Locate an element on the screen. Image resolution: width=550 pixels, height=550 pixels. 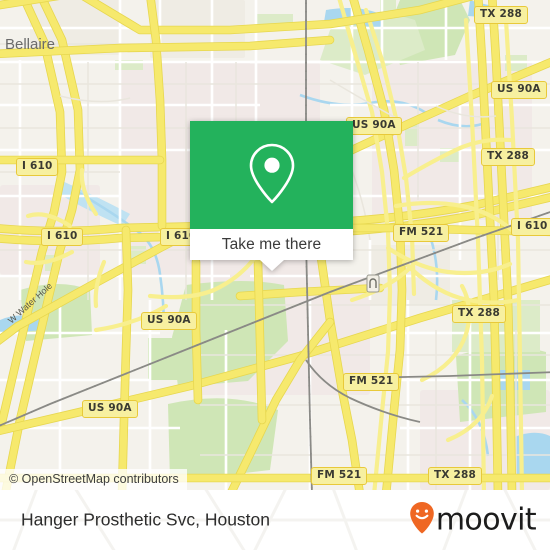
moovit-brand: moovit is located at coordinates (473, 520).